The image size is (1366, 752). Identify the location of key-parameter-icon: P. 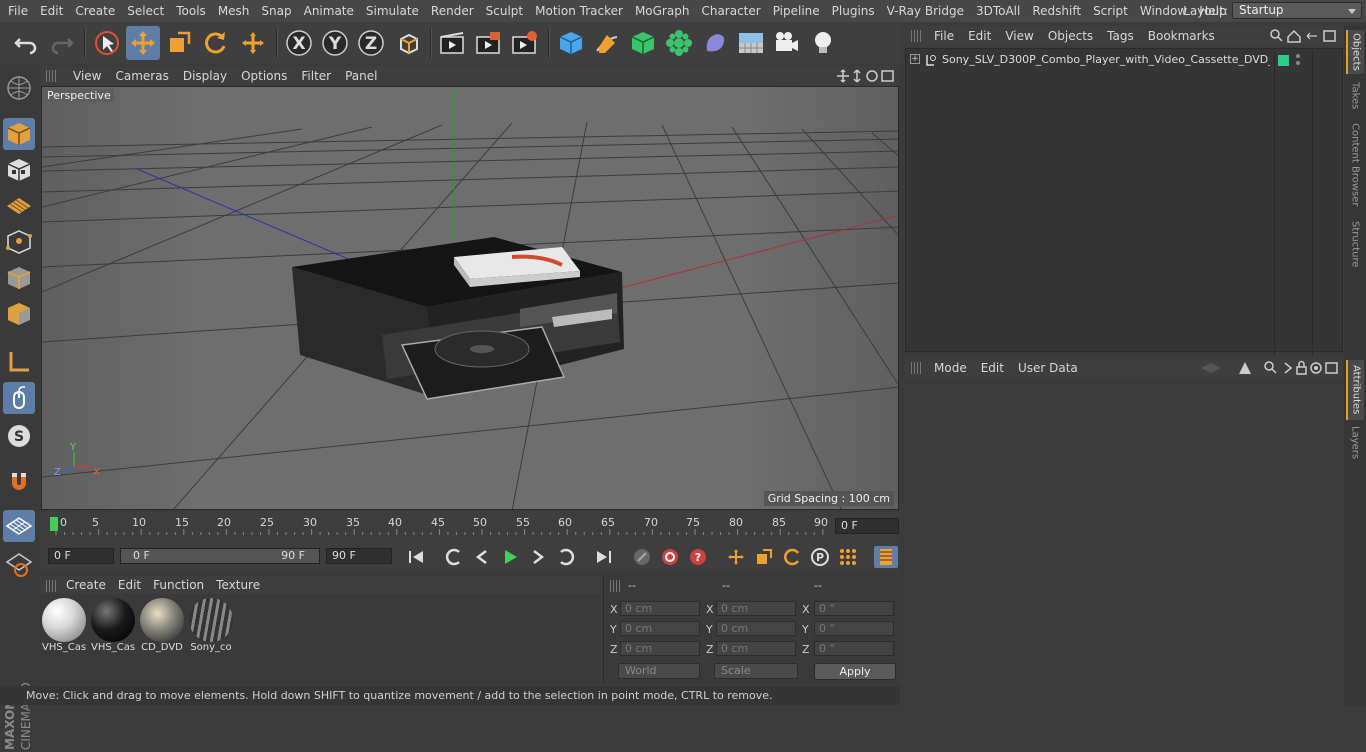
(820, 557).